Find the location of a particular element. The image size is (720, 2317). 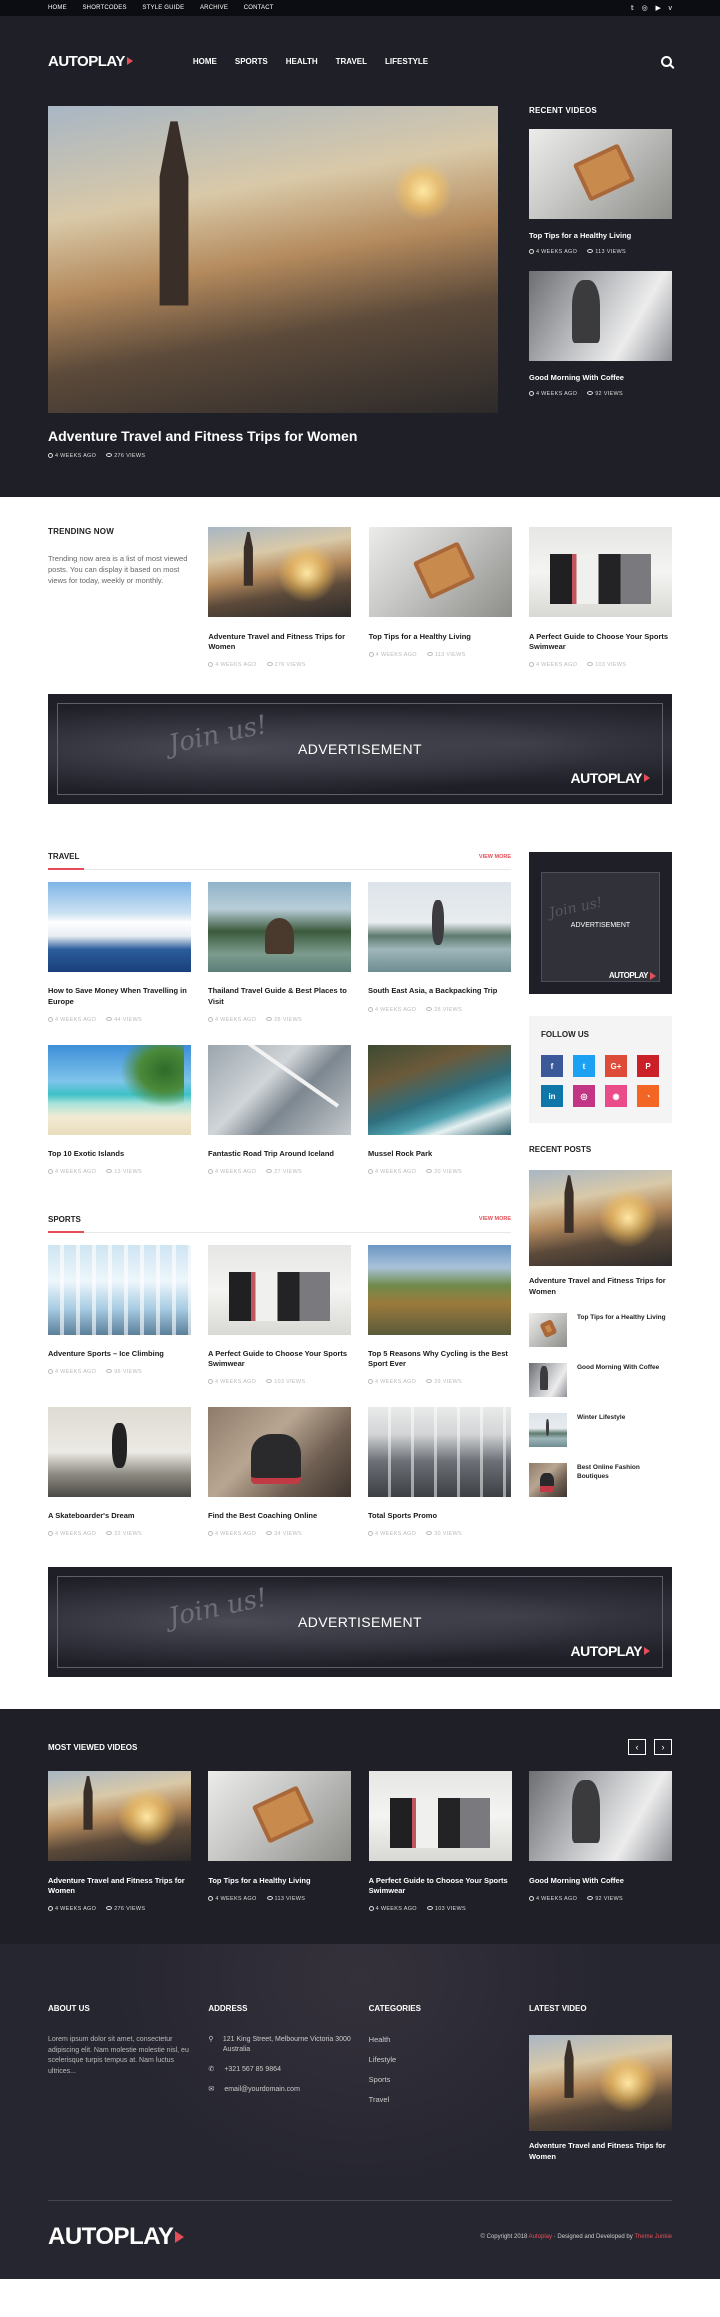

category-link-sports: Sports is located at coordinates (440, 2079).